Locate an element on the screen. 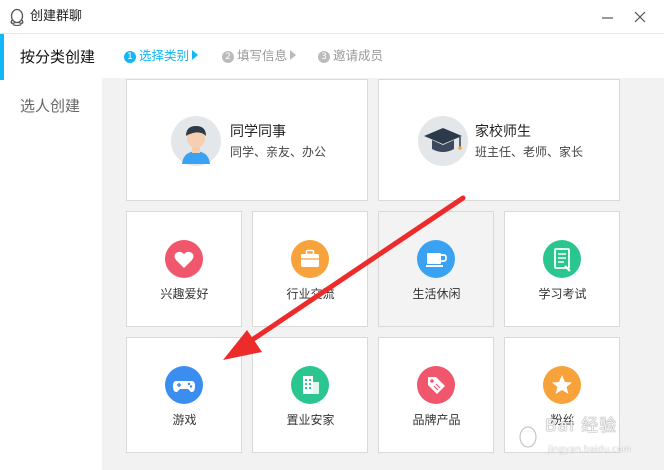 The image size is (664, 470). minimize-icon is located at coordinates (607, 18).